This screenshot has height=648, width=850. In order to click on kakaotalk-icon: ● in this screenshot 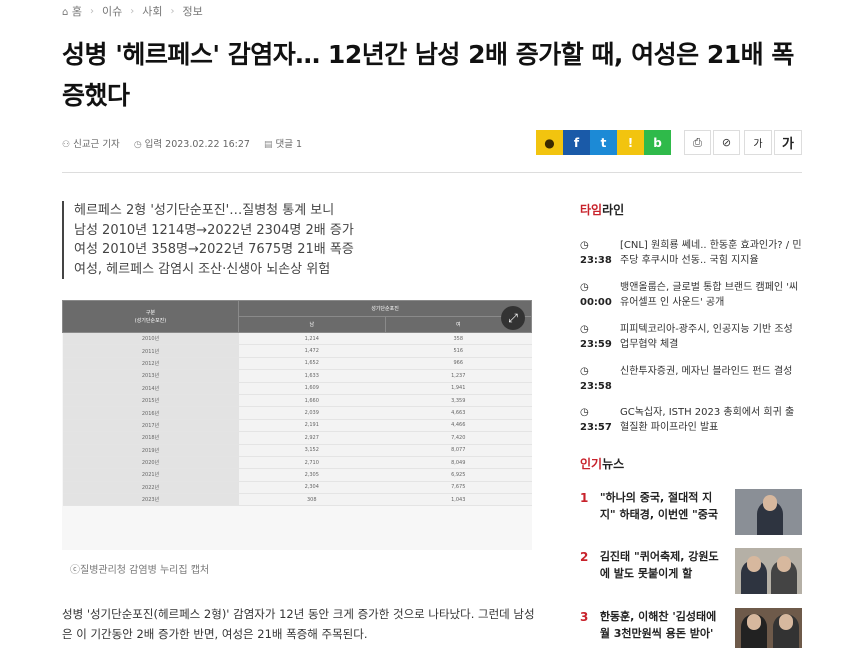, I will do `click(549, 142)`.